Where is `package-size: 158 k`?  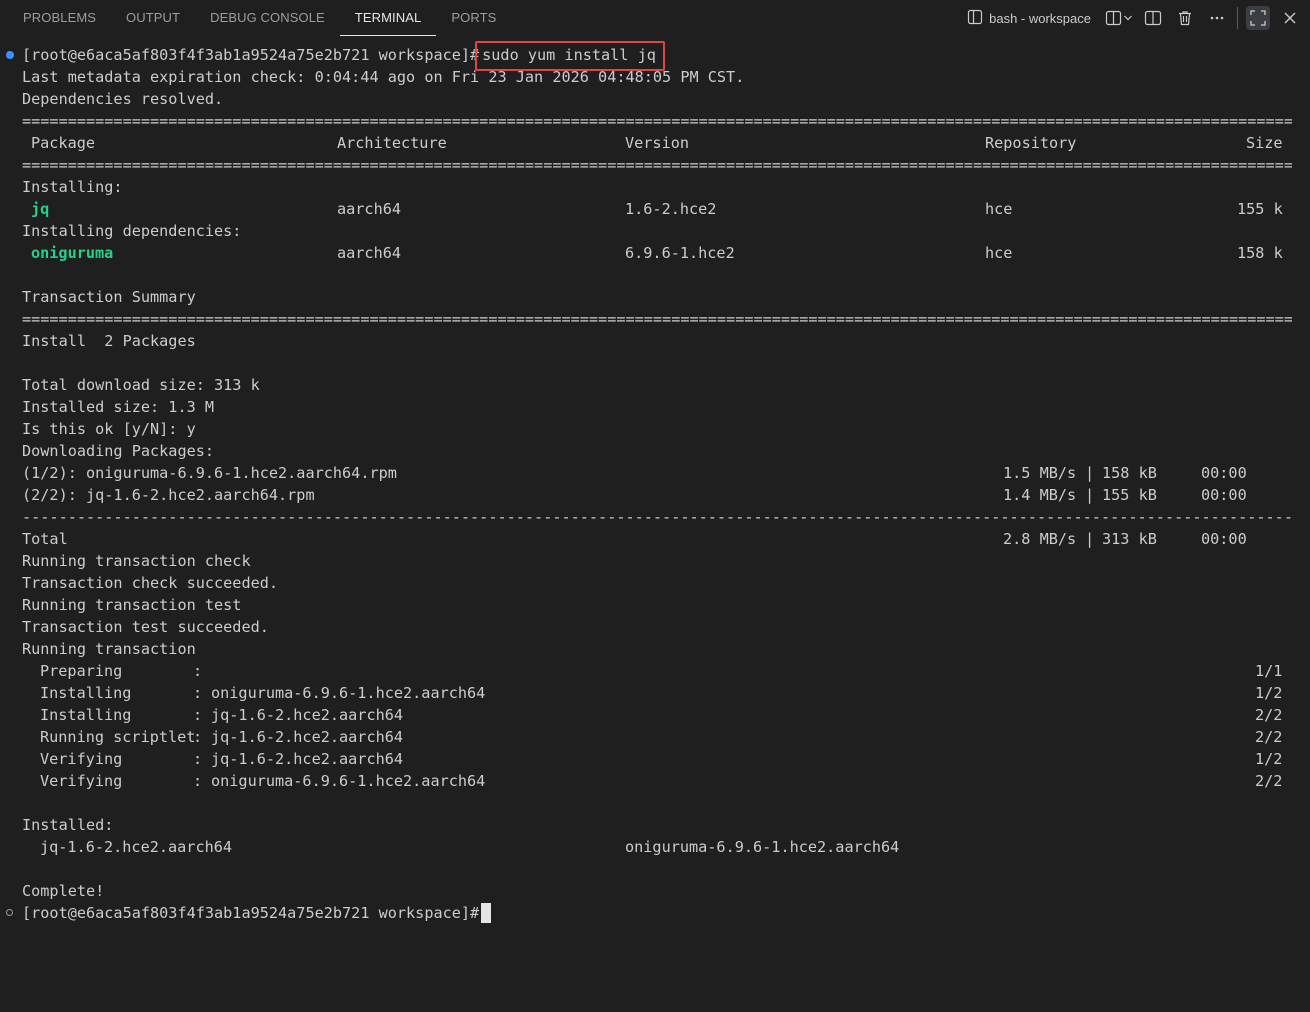 package-size: 158 k is located at coordinates (1260, 253).